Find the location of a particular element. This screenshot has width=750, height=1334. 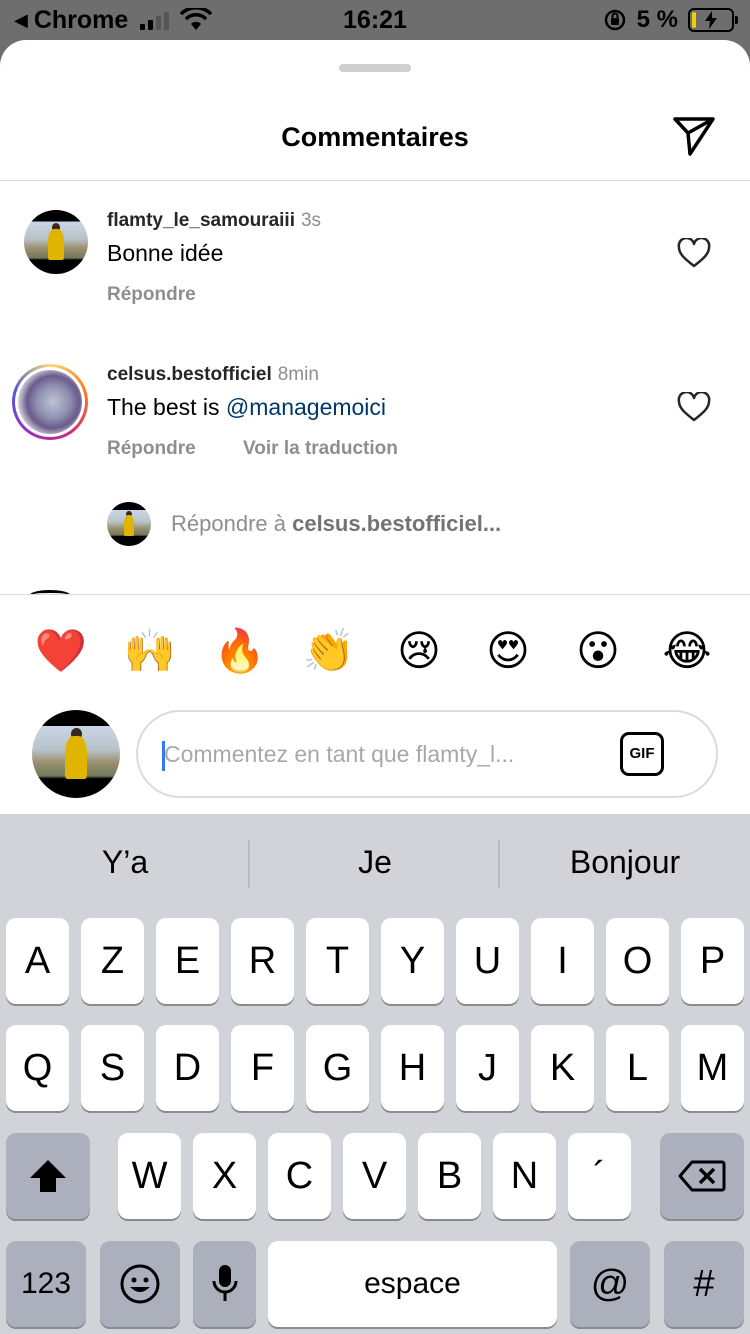

key-y: Y is located at coordinates (412, 961).